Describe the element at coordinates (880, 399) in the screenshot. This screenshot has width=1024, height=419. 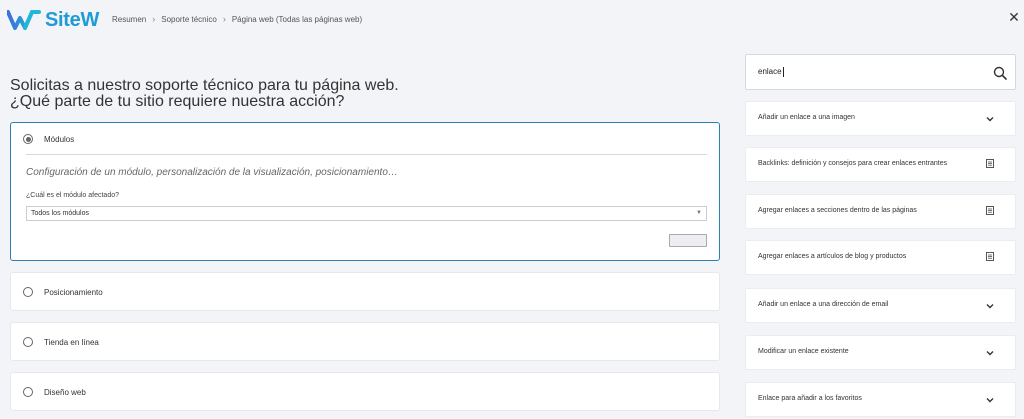
I see `help-item: Enlace para añadir a los favoritos` at that location.